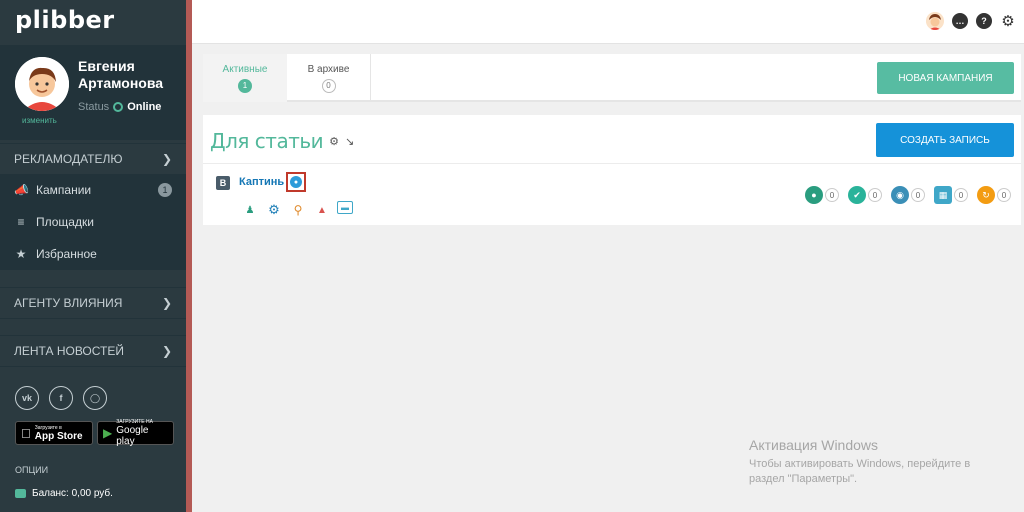 This screenshot has height=512, width=1024. I want to click on campaign-title: Для статьи, so click(267, 141).